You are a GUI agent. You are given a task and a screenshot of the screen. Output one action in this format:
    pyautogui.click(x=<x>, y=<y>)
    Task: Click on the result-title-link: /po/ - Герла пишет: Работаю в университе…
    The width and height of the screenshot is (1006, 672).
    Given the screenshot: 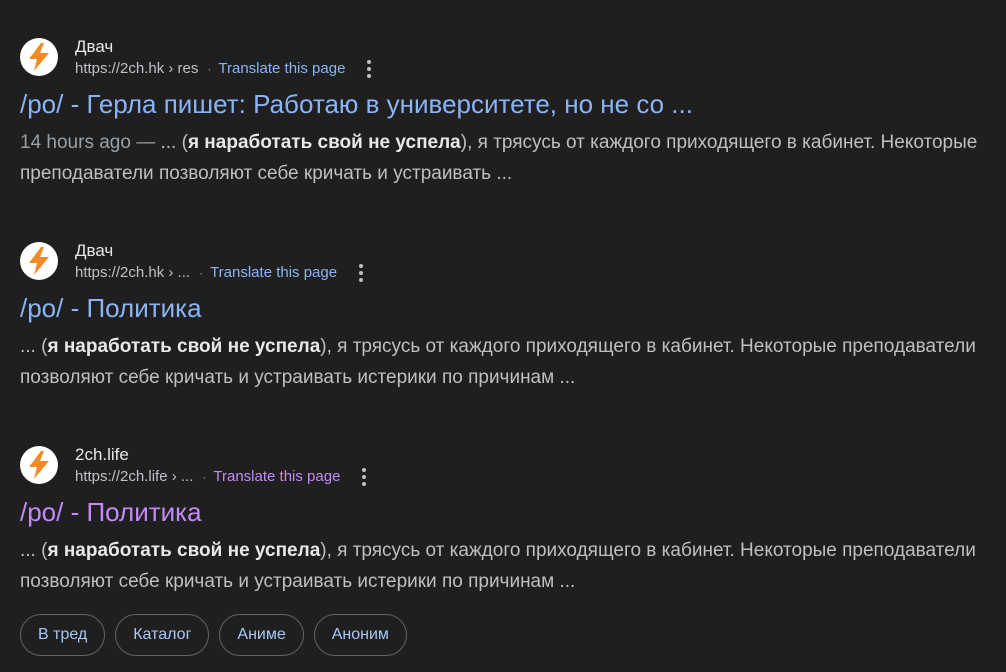 What is the action you would take?
    pyautogui.click(x=500, y=104)
    